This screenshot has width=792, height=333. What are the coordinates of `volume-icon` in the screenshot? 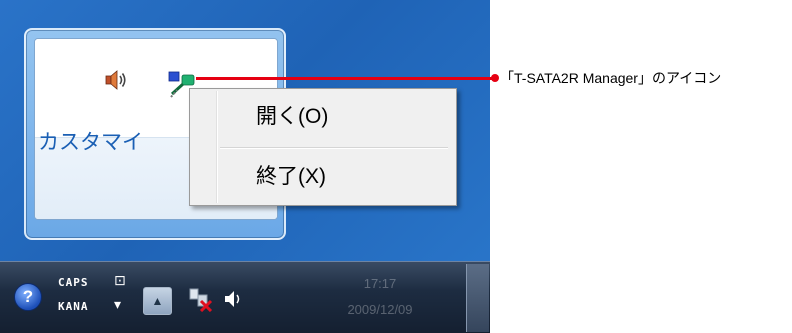 It's located at (233, 299).